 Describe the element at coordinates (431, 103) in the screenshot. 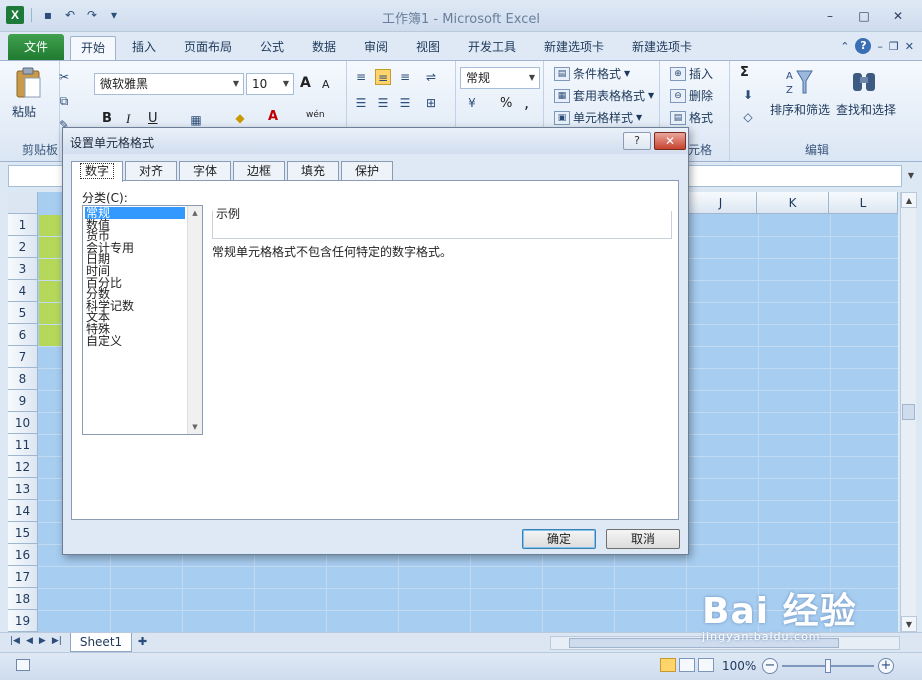

I see `merge-center-icon: ⊞` at that location.